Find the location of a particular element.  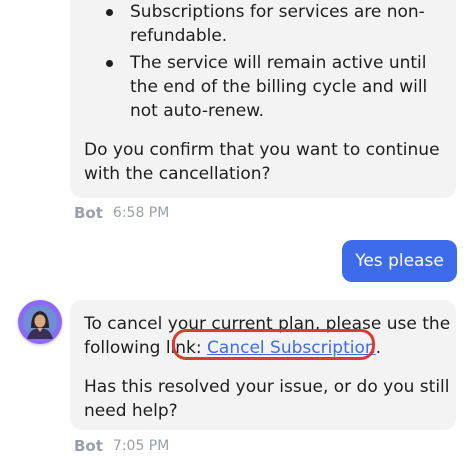

timestamp: 6:58 PM is located at coordinates (141, 213).